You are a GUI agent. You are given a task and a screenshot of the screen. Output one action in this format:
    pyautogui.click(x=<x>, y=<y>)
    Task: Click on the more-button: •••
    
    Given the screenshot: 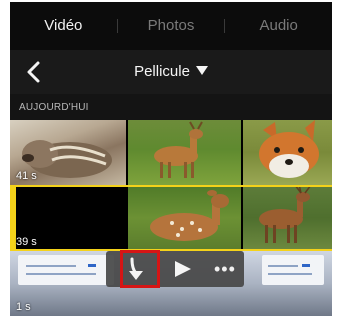 What is the action you would take?
    pyautogui.click(x=226, y=269)
    